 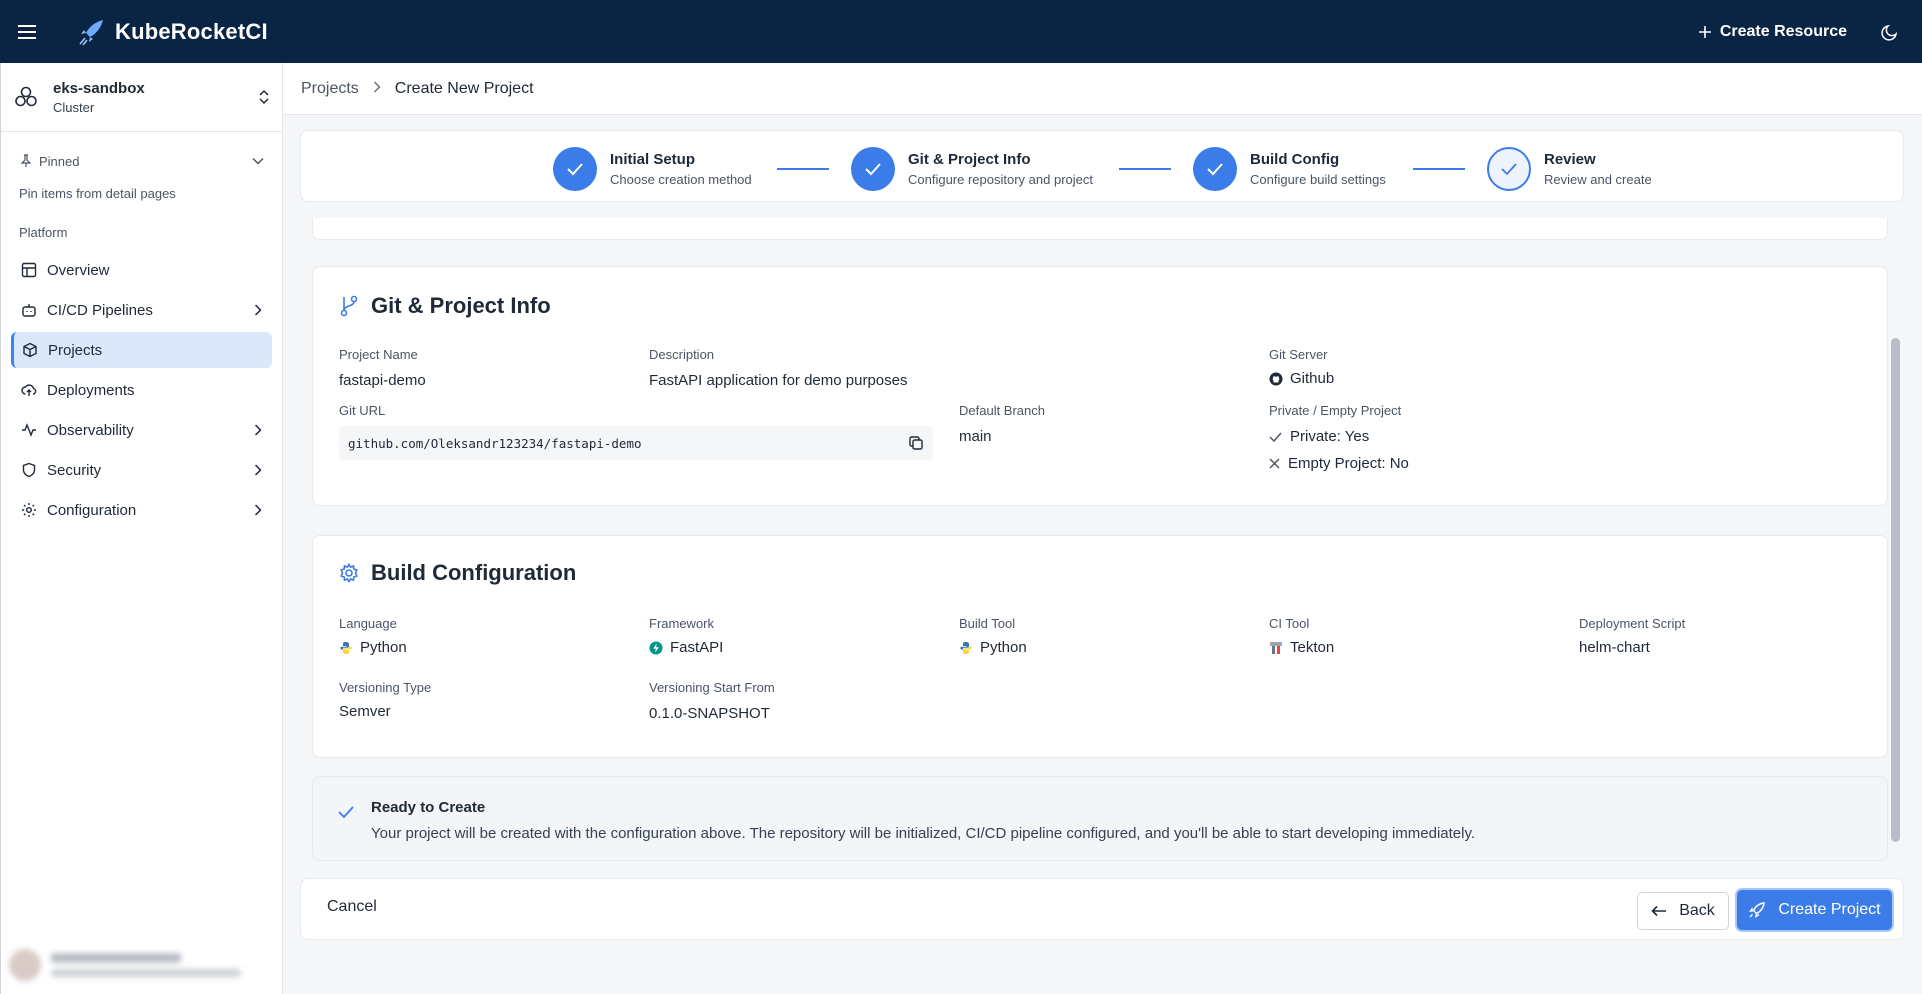 I want to click on field-label: Default Branch, so click(x=1002, y=410).